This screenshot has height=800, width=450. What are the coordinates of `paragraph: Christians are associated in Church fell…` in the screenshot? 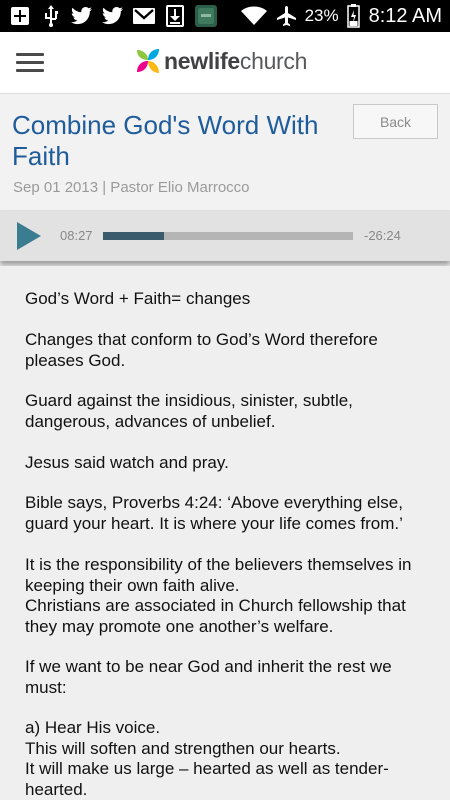 It's located at (215, 616).